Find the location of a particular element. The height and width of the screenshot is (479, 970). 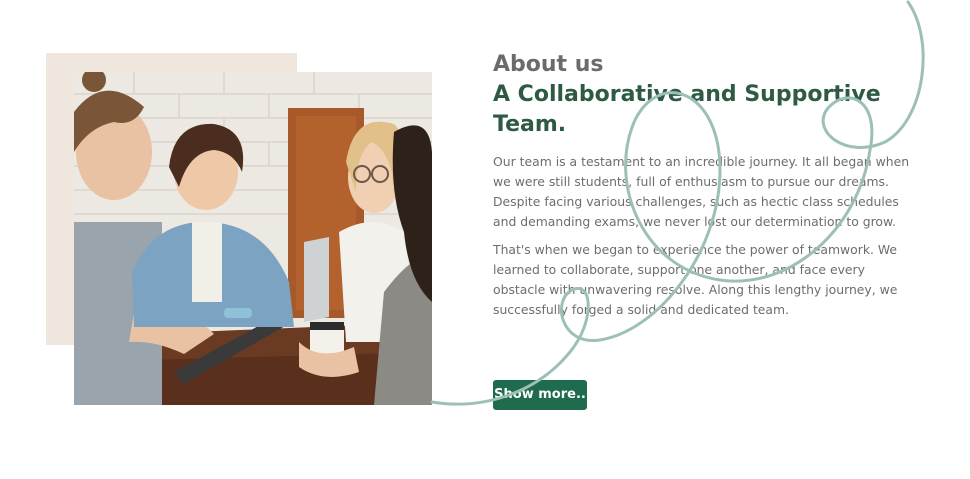

section-headline: A Collaborative and Supportive Team. is located at coordinates (687, 109).